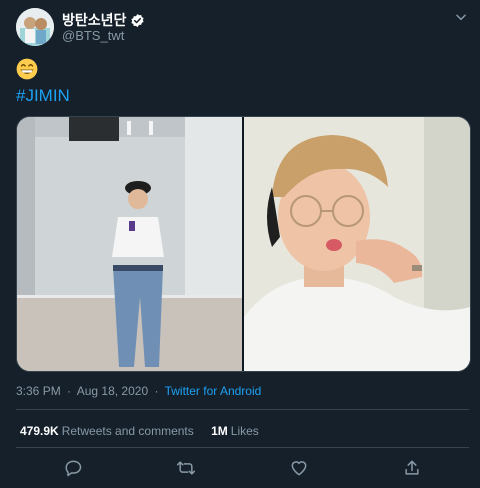  What do you see at coordinates (112, 391) in the screenshot?
I see `tweet-date: Aug 18, 2020` at bounding box center [112, 391].